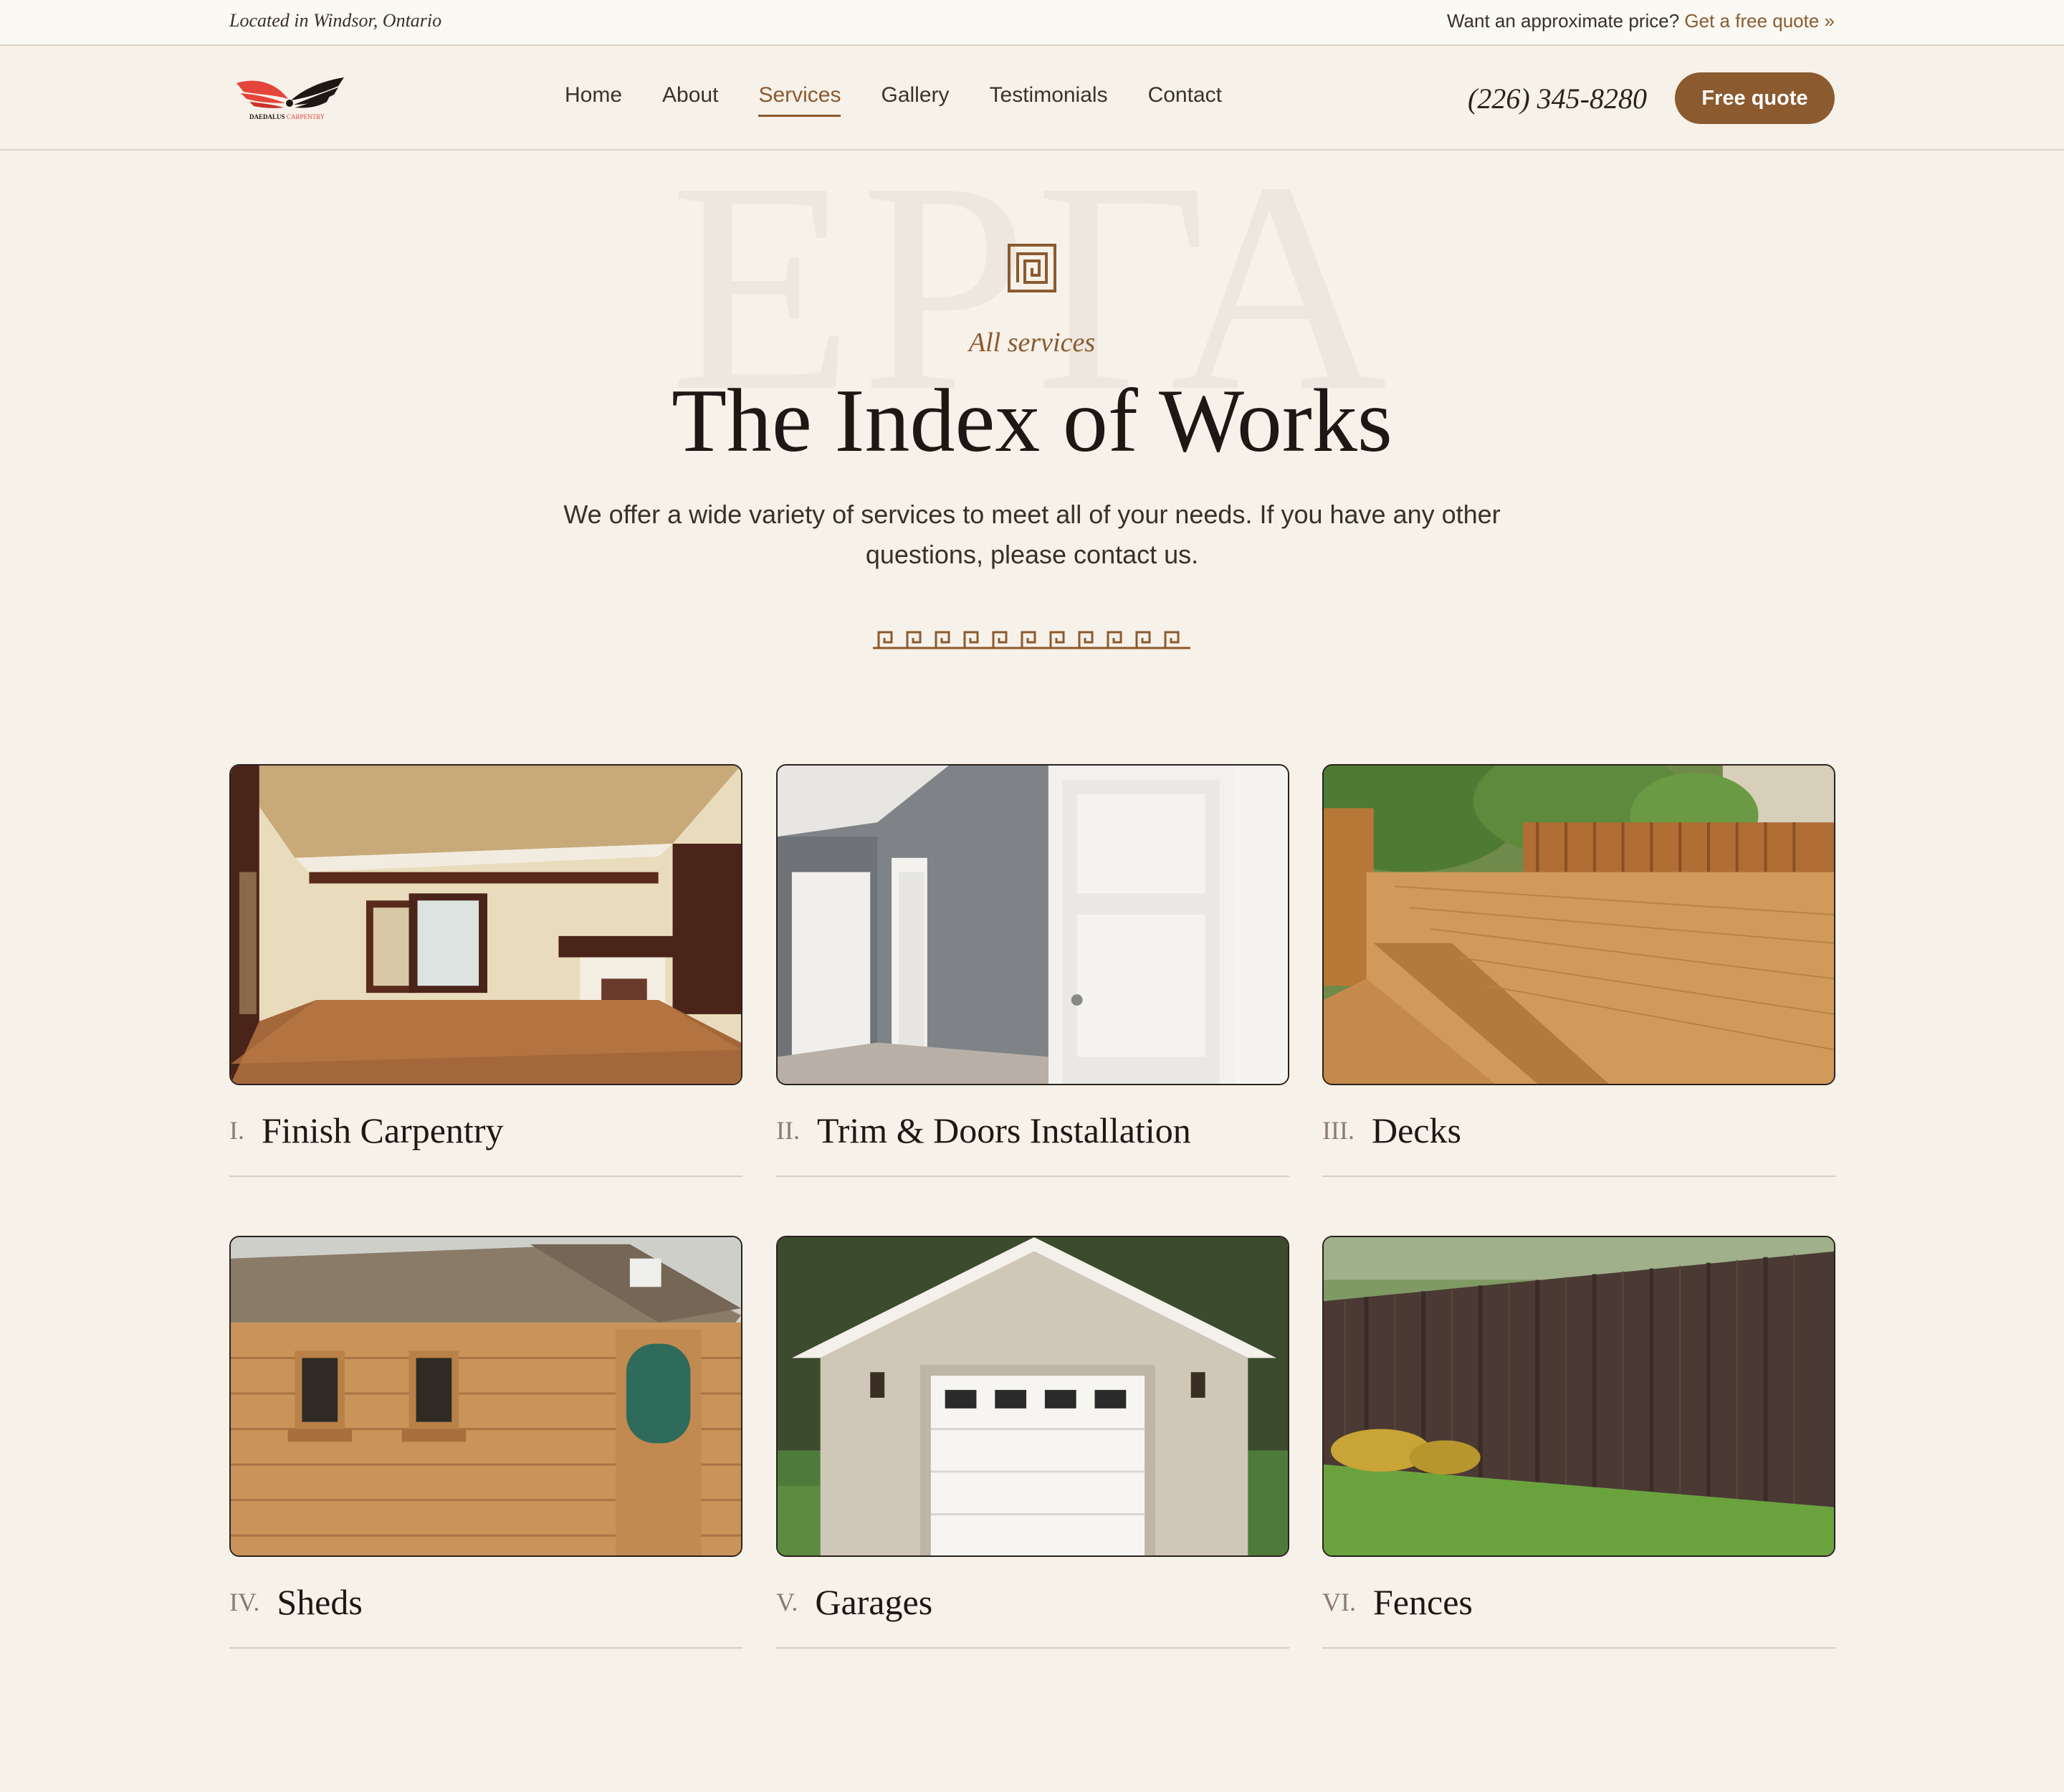 The width and height of the screenshot is (2064, 1792). I want to click on service-card-finish-carpentry: I. Finish Carpentry, so click(485, 971).